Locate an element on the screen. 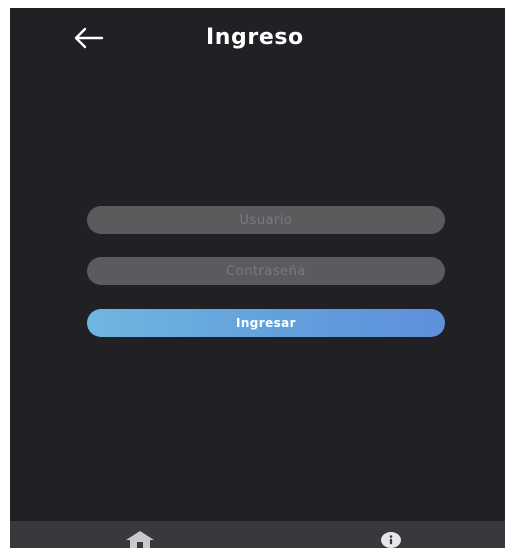  header: Ingreso is located at coordinates (257, 39).